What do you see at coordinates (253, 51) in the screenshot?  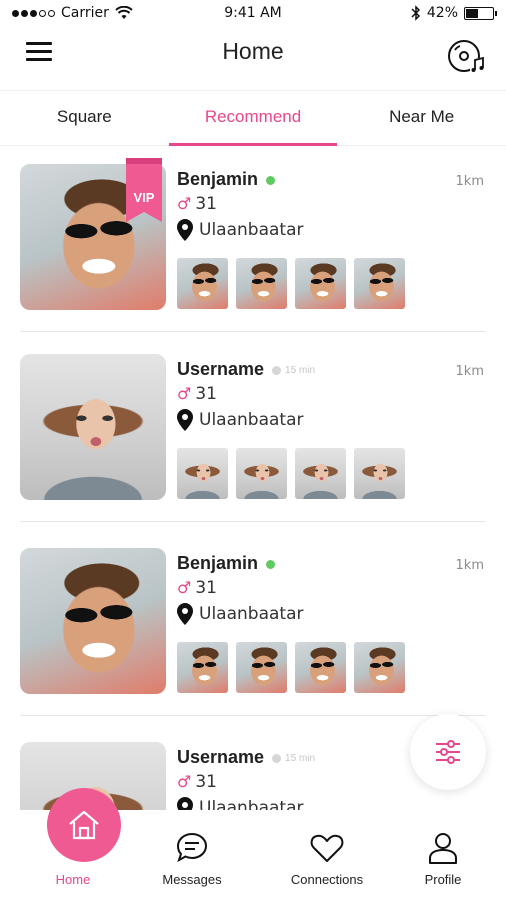 I see `page-title: Home` at bounding box center [253, 51].